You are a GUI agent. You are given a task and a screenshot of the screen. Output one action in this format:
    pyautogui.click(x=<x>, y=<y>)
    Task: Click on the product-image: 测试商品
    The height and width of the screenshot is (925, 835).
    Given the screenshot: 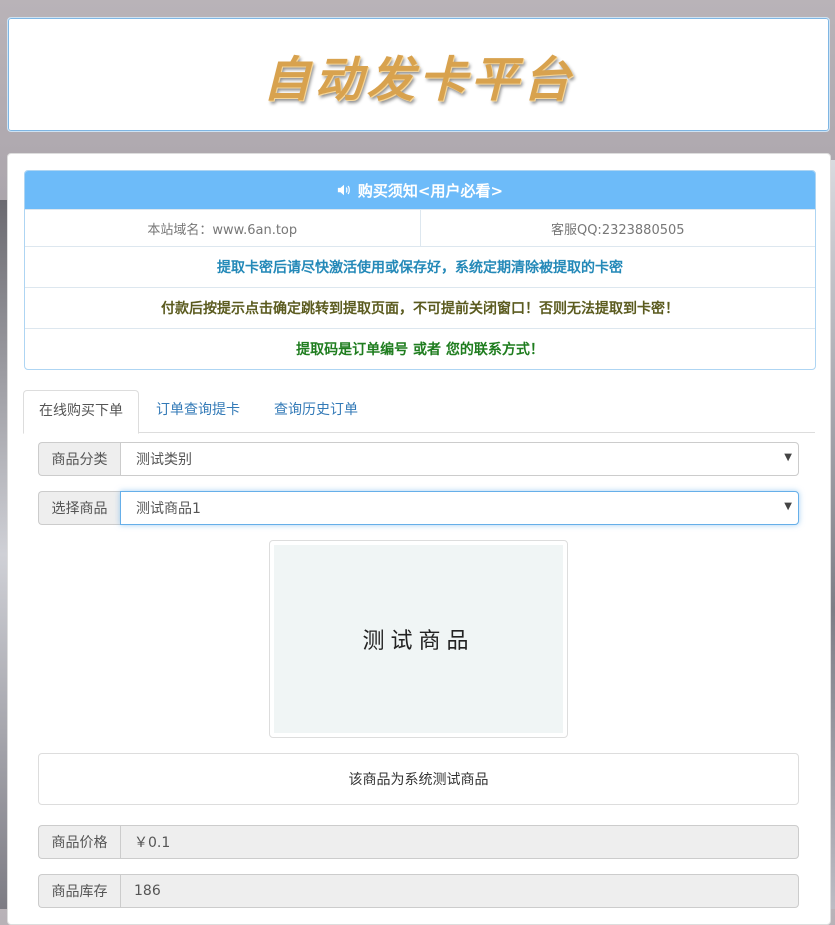 What is the action you would take?
    pyautogui.click(x=418, y=639)
    